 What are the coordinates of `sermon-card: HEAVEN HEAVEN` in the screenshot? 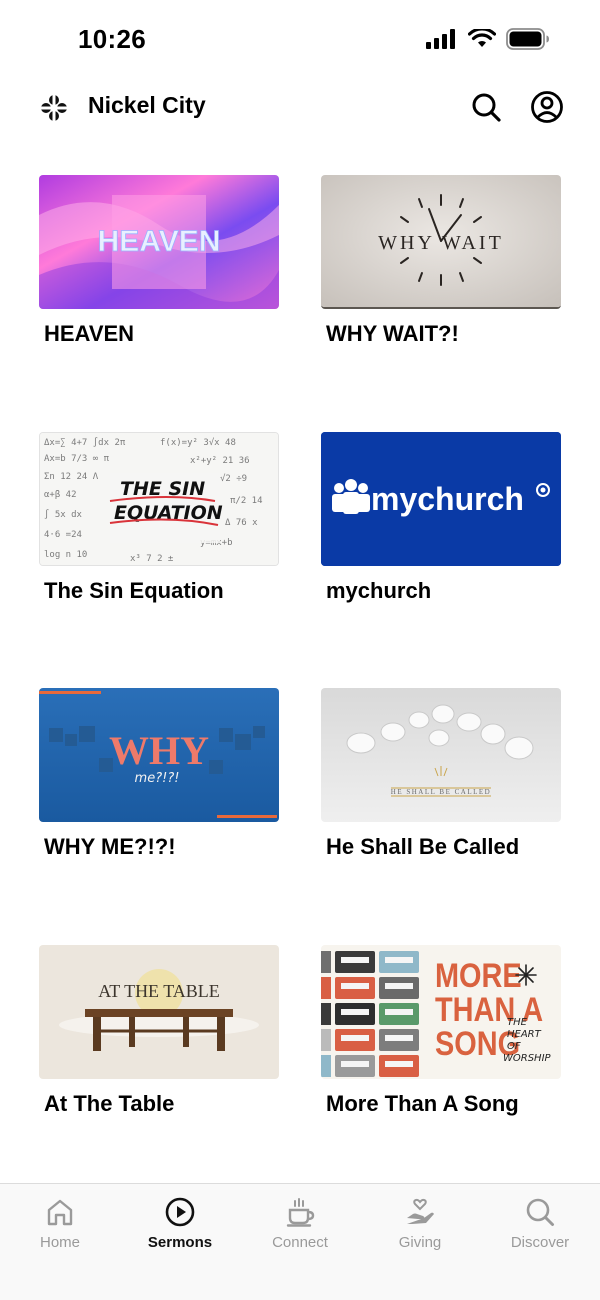 It's located at (159, 261).